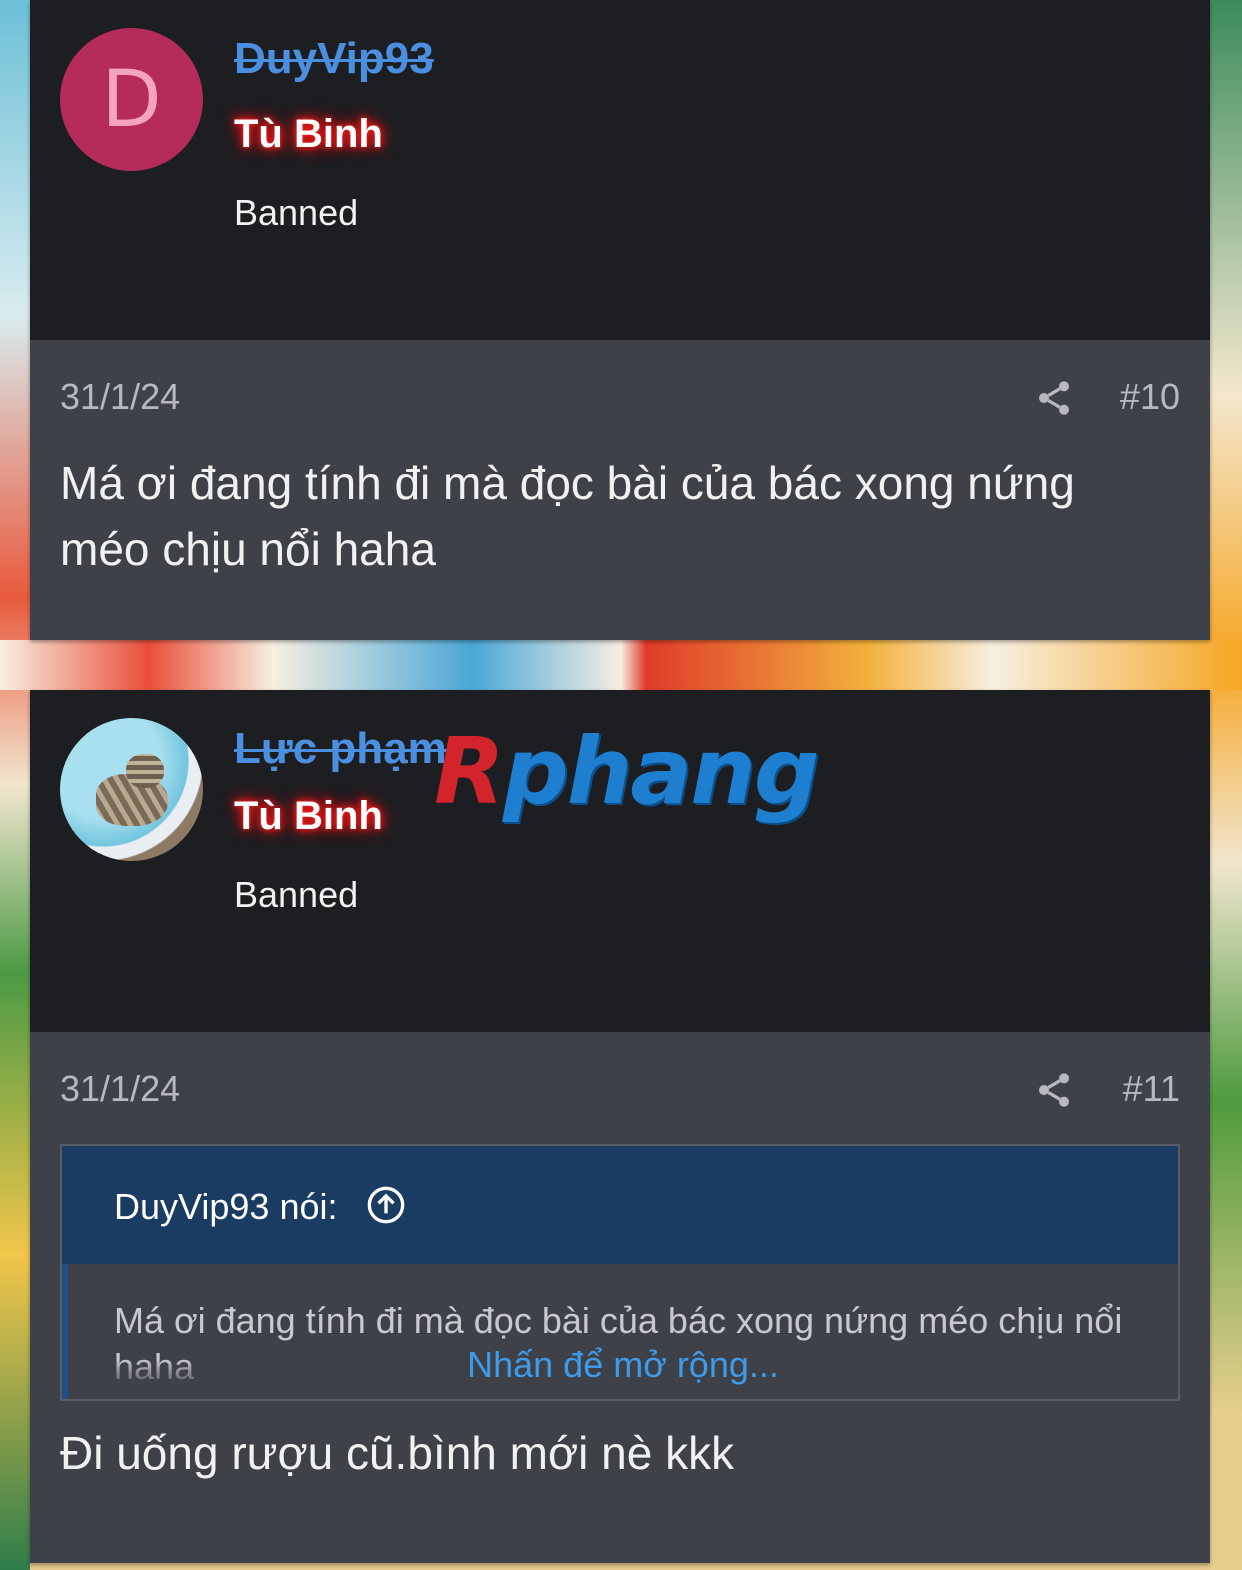 Image resolution: width=1242 pixels, height=1570 pixels. Describe the element at coordinates (1151, 1089) in the screenshot. I see `post-number-link: #11` at that location.